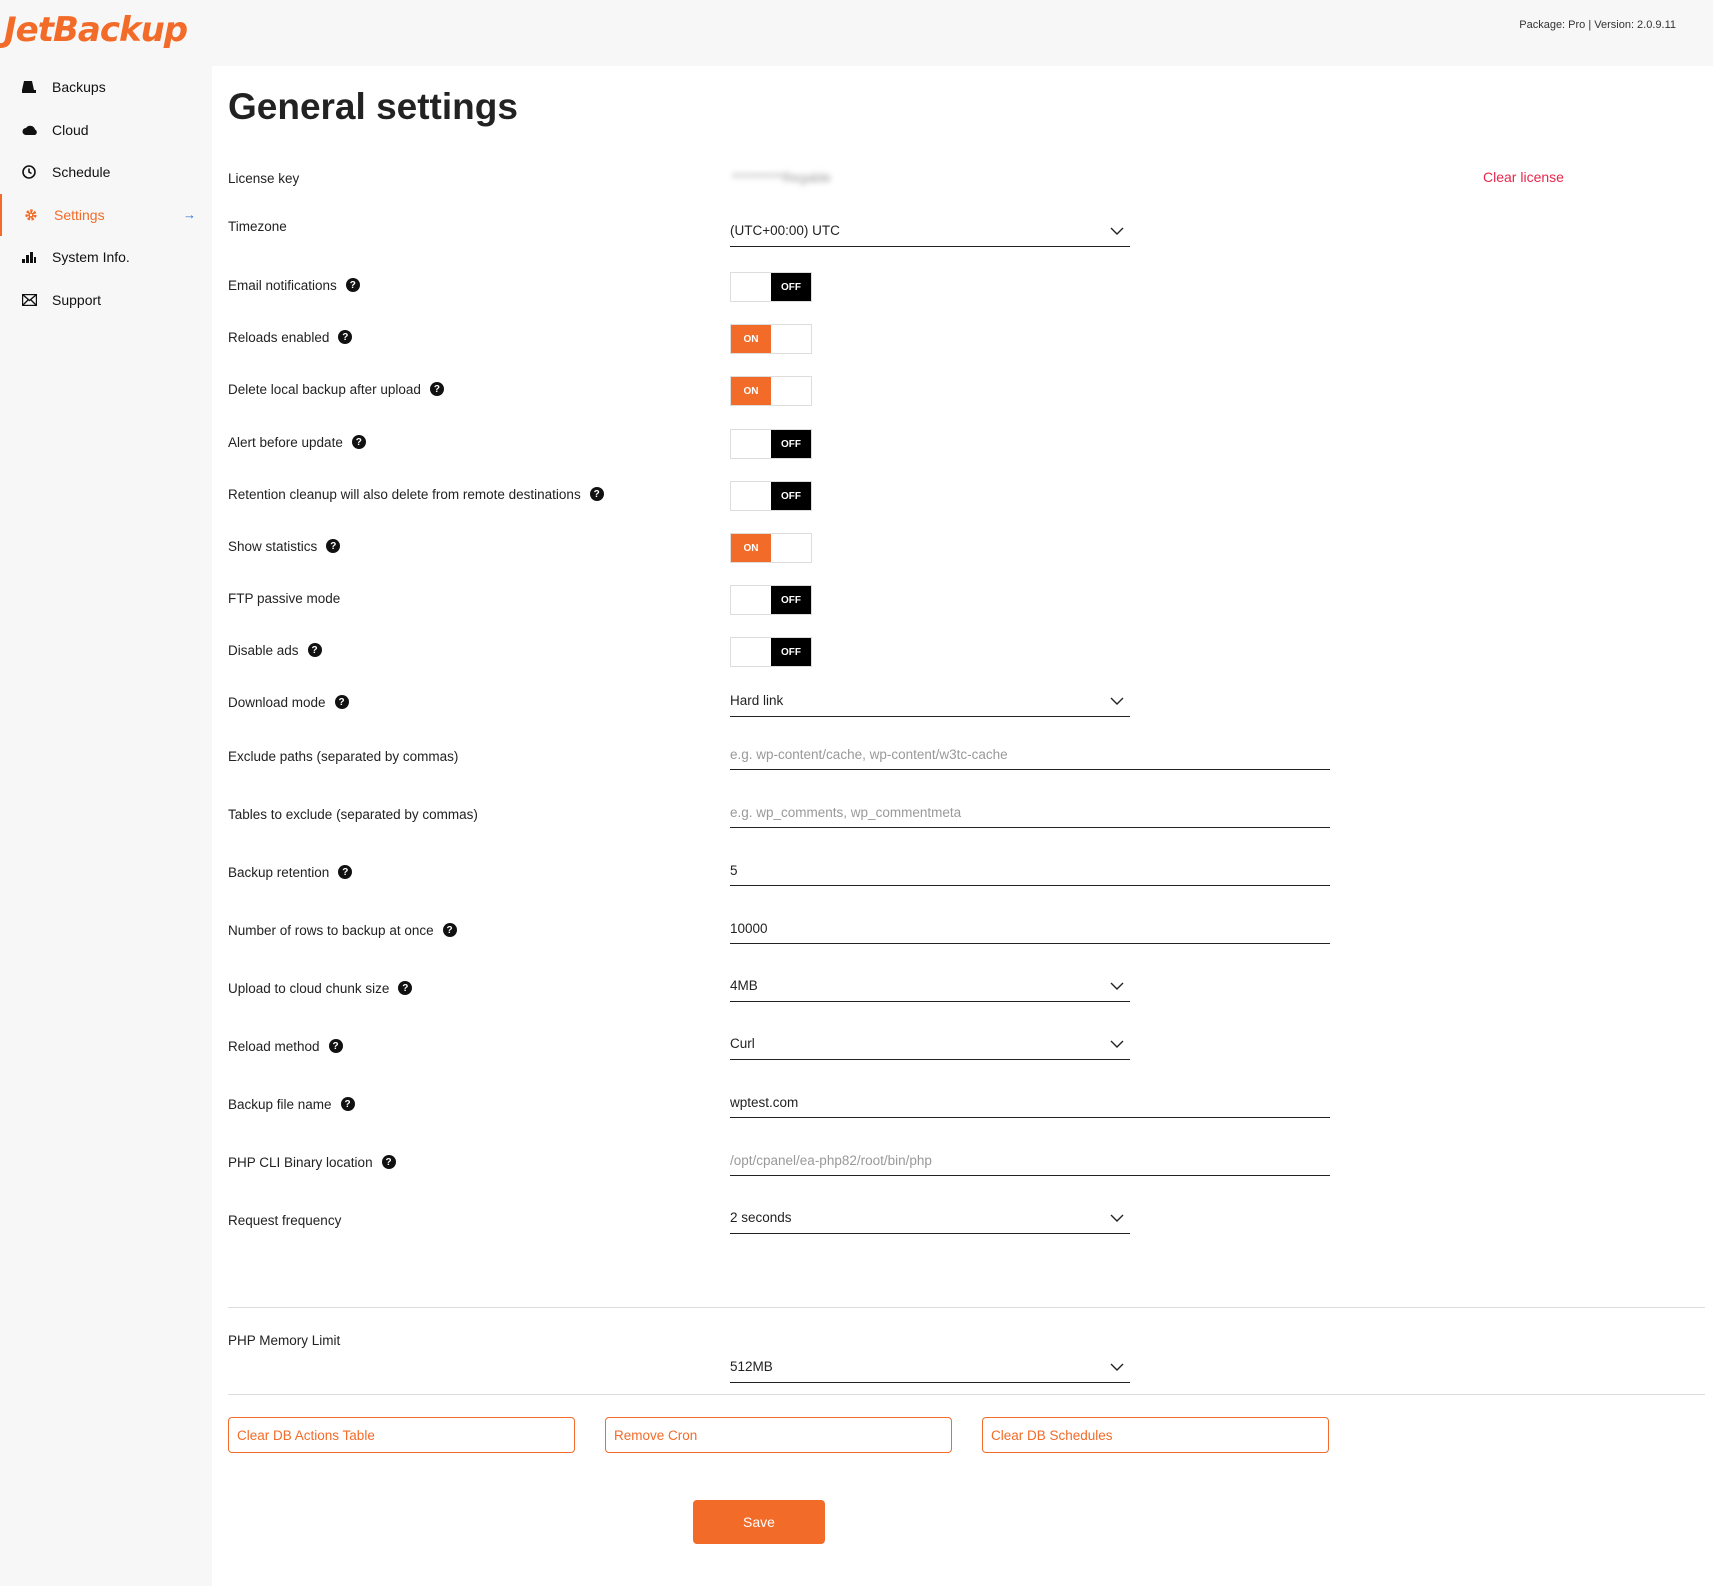 This screenshot has height=1586, width=1713. I want to click on clear-license-link: Clear license, so click(1523, 177).